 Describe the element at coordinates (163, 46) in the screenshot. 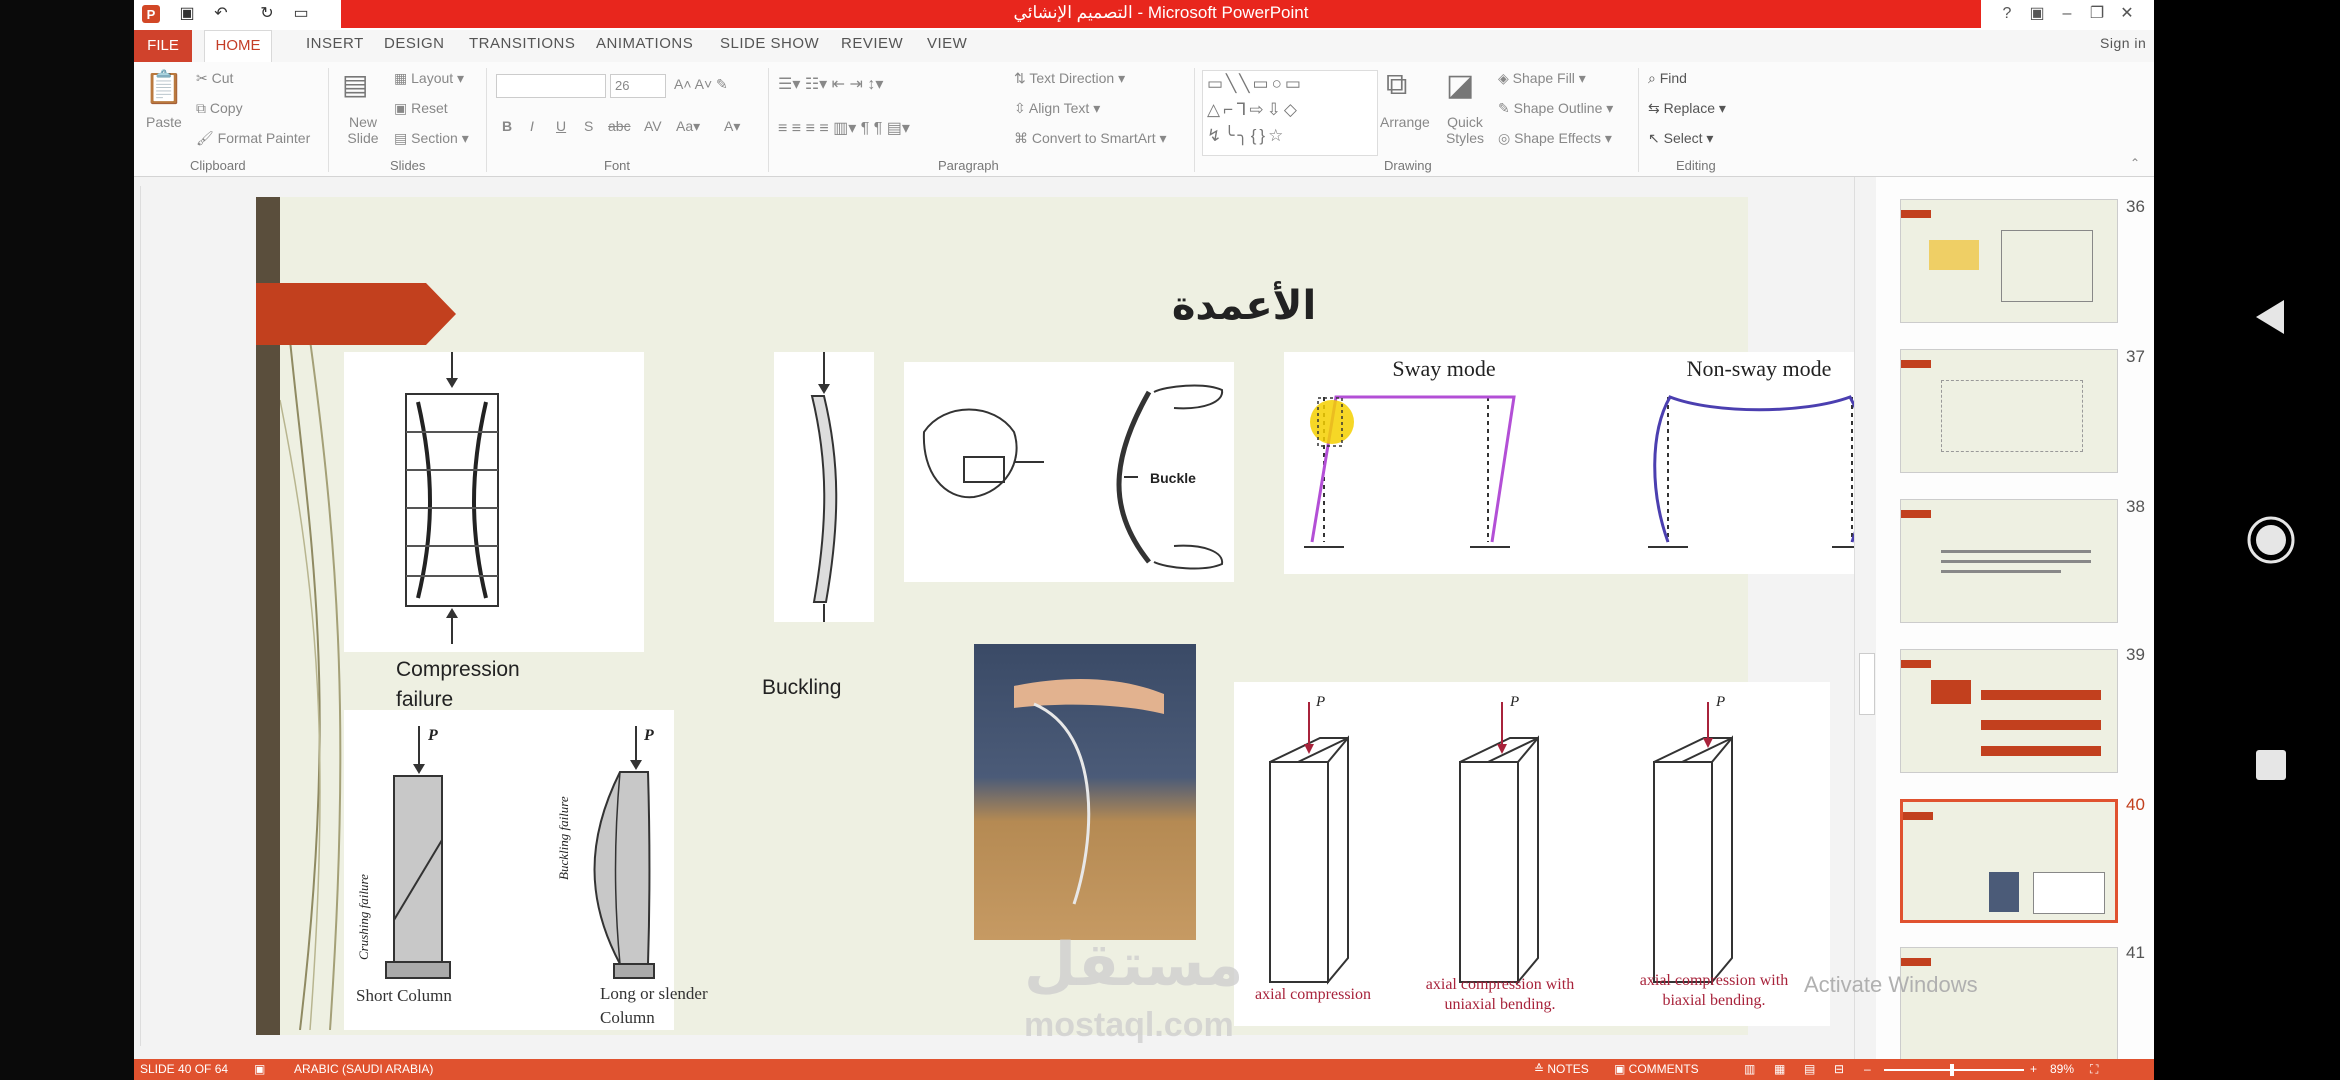

I see `tab-file: FILE` at that location.